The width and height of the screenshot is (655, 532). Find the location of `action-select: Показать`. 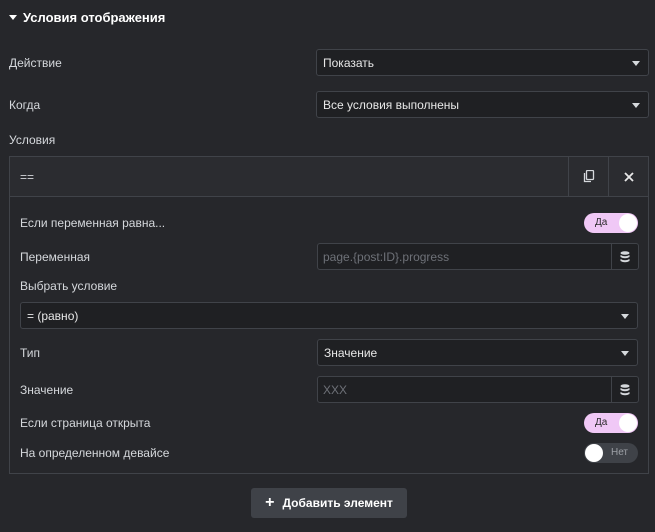

action-select: Показать is located at coordinates (482, 62).